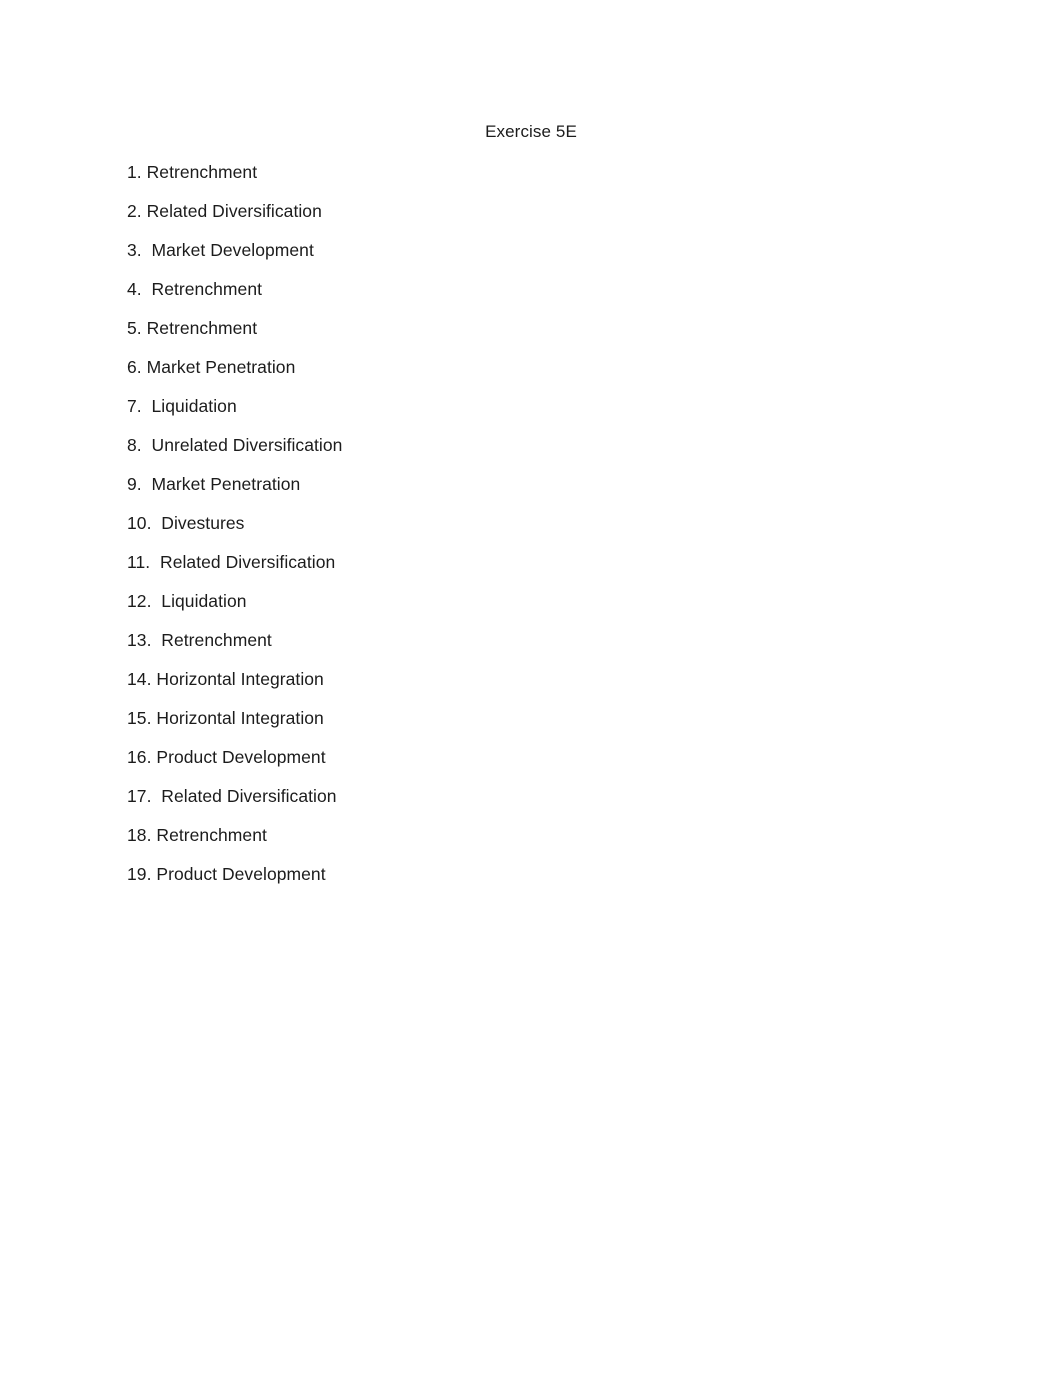 This screenshot has width=1062, height=1376. What do you see at coordinates (226, 874) in the screenshot?
I see `list-item: 19. Product Development` at bounding box center [226, 874].